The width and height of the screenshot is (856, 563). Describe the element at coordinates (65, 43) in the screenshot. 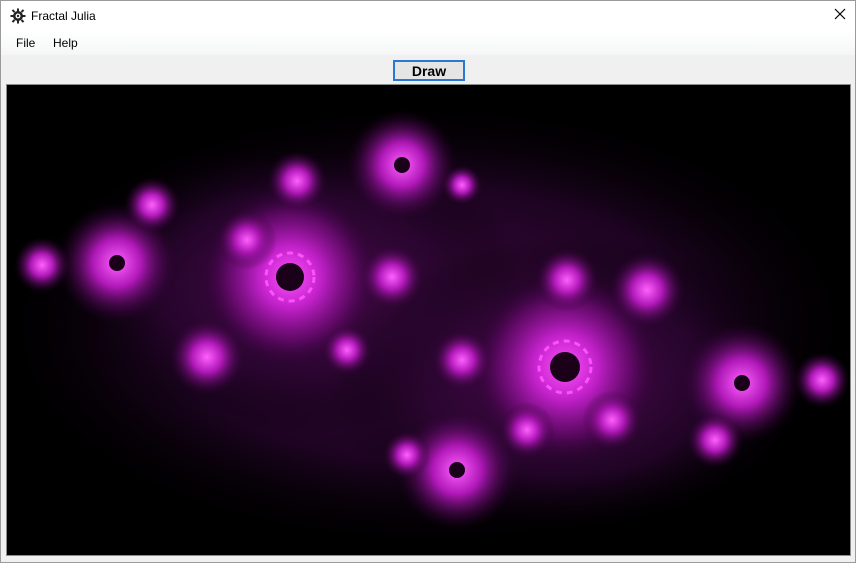

I see `menu-help: Help` at that location.